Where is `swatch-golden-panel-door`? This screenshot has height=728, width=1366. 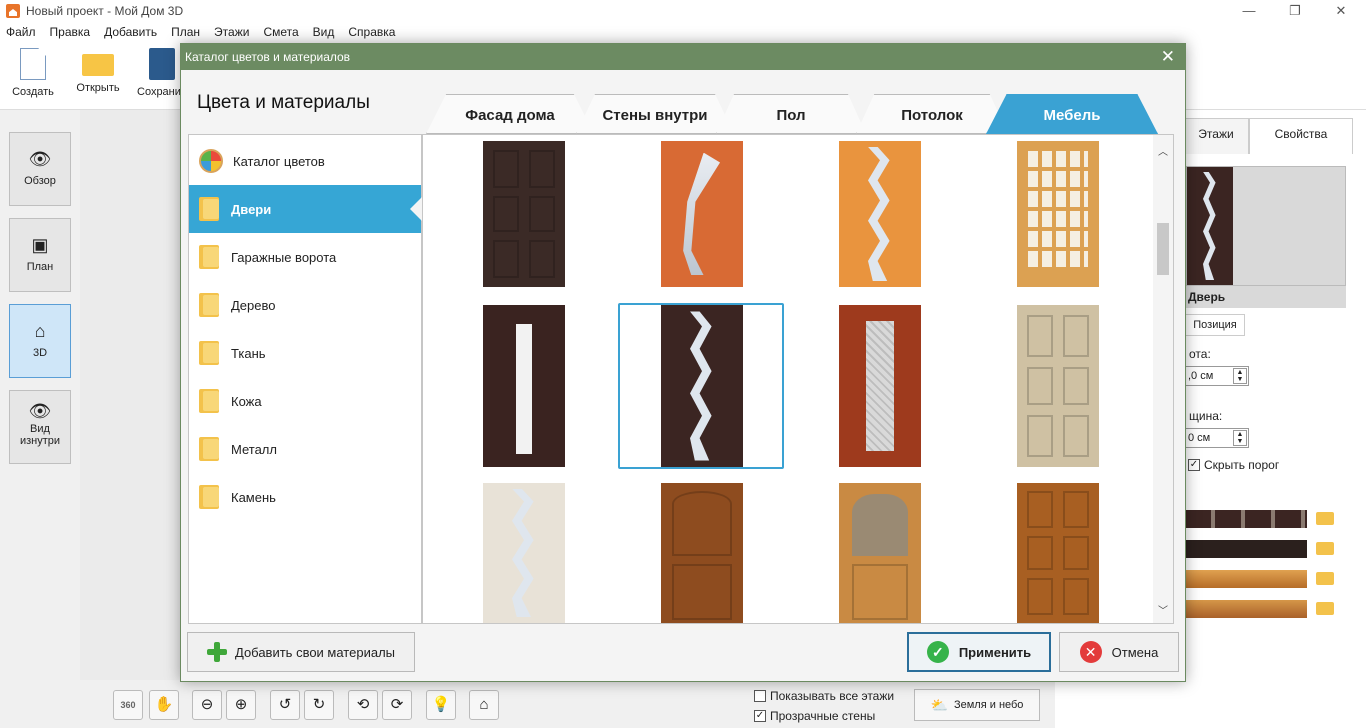
swatch-golden-panel-door is located at coordinates (1058, 553).